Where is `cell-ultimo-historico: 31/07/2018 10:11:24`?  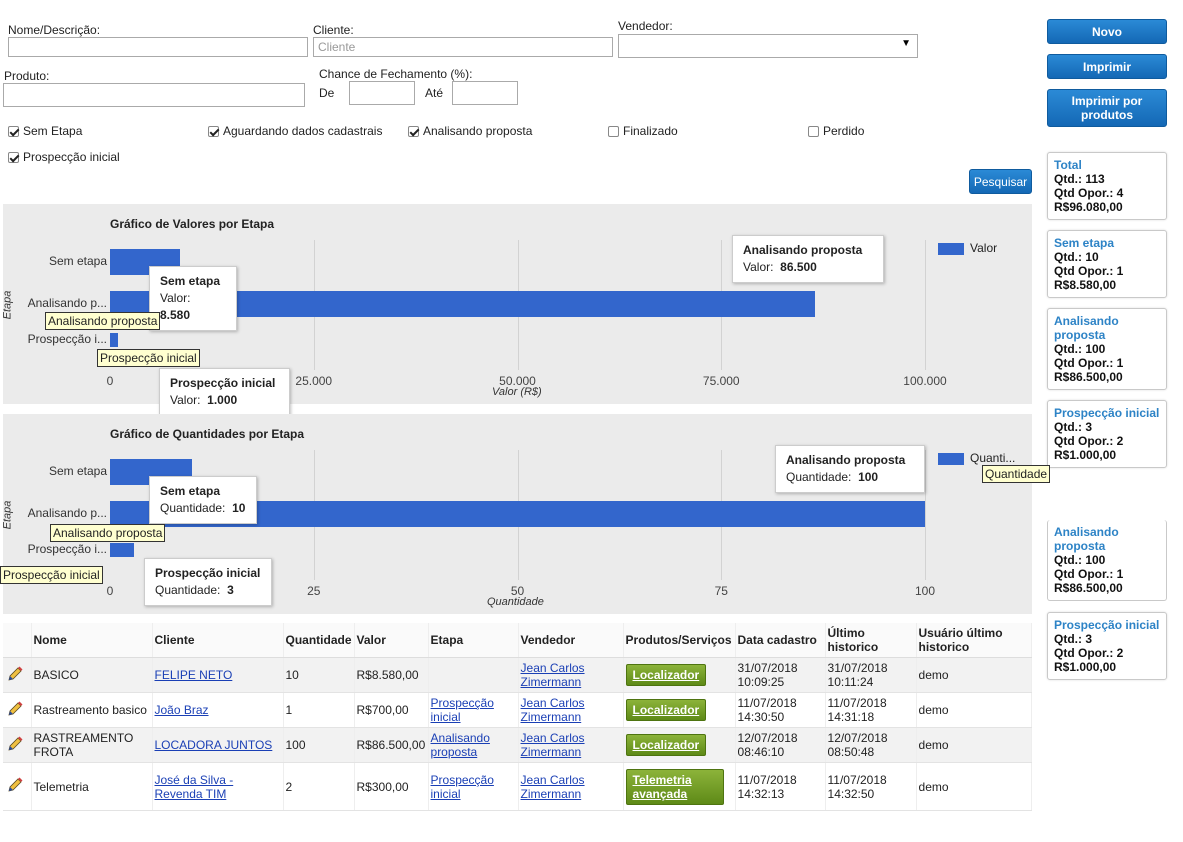 cell-ultimo-historico: 31/07/2018 10:11:24 is located at coordinates (871, 675).